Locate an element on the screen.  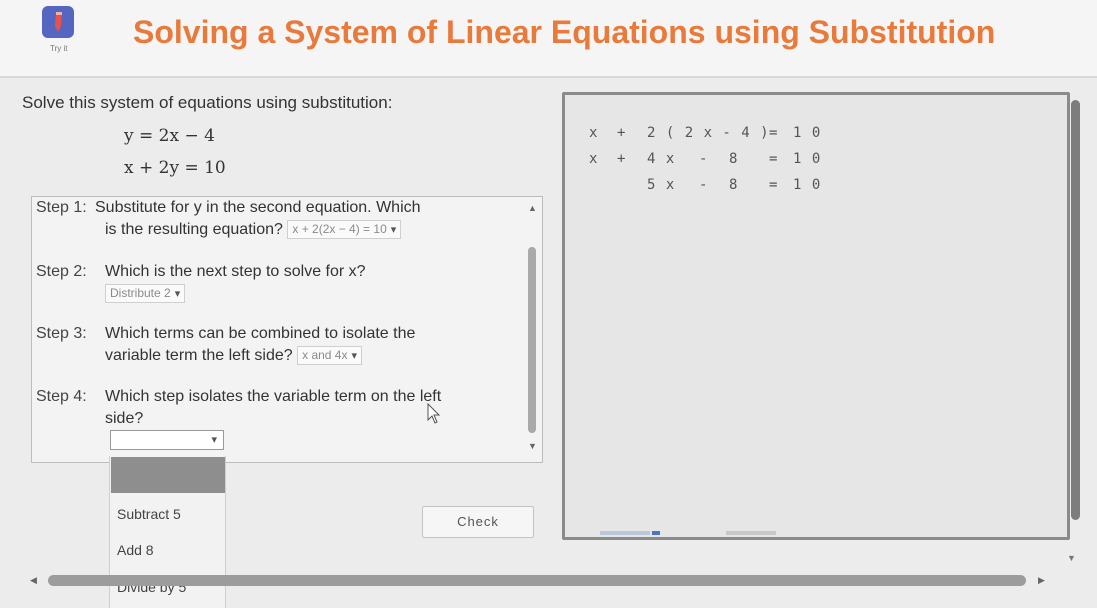
equation-1: y = 2x − 4 is located at coordinates (169, 136).